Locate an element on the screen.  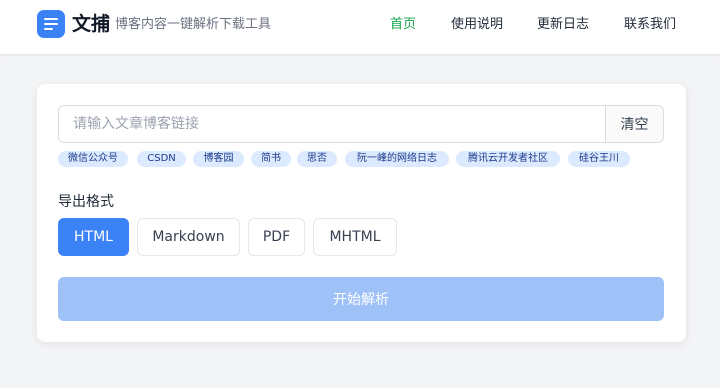
source-tag: 思否 is located at coordinates (317, 159).